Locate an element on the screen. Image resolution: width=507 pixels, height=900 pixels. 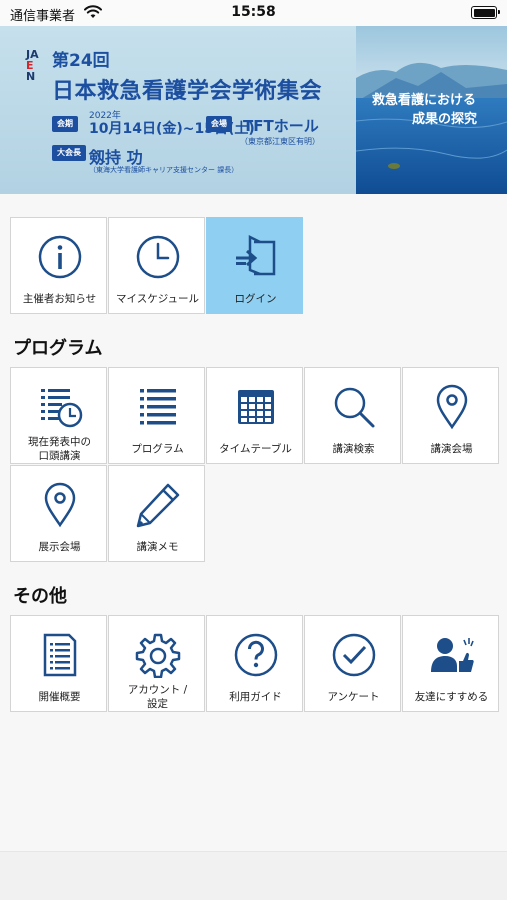
calendar-icon is located at coordinates (255, 407).